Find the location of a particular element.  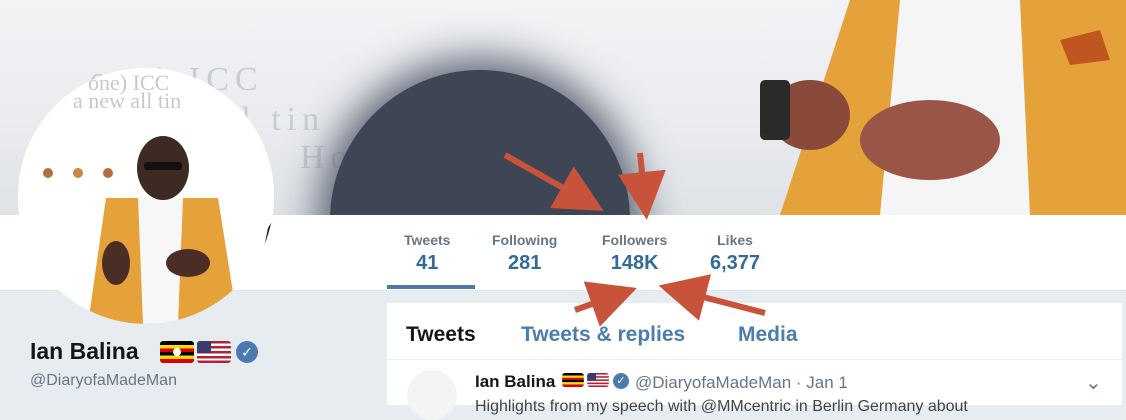

stat-followers: Followers 148K is located at coordinates (634, 253).